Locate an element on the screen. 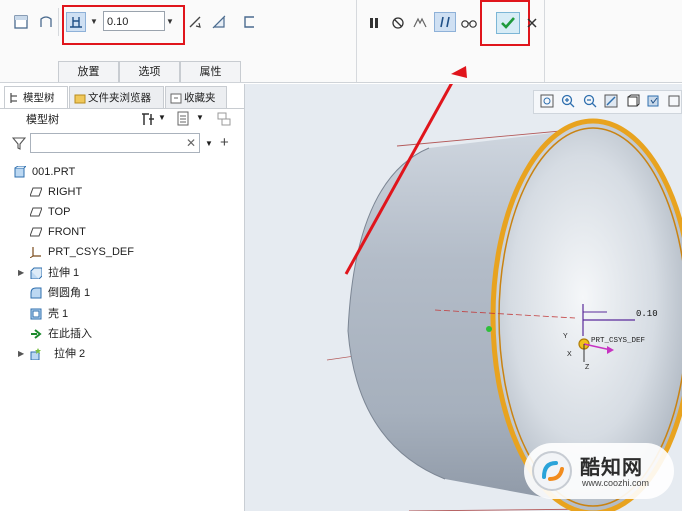  edge-pick-point is located at coordinates (489, 329).